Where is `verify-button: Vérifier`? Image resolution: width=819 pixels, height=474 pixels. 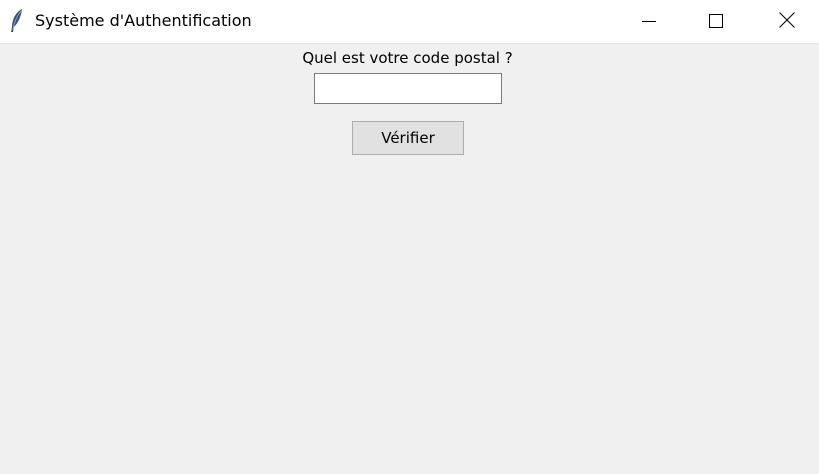 verify-button: Vérifier is located at coordinates (408, 138).